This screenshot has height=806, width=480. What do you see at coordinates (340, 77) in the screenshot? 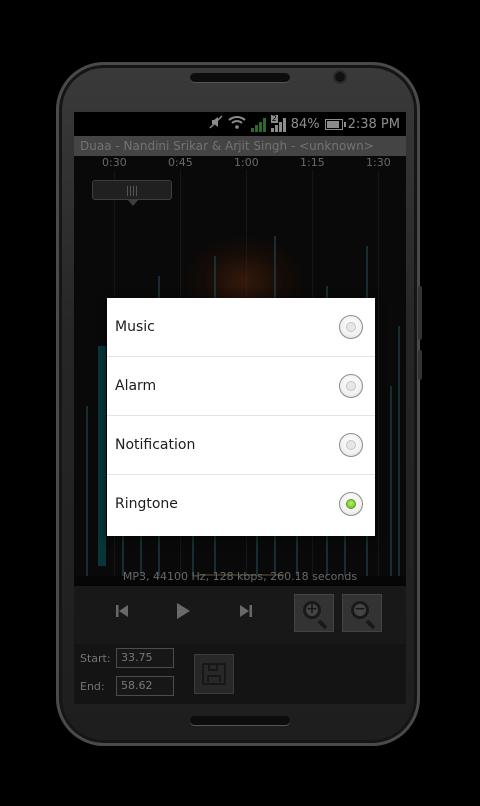
I see `front-camera` at bounding box center [340, 77].